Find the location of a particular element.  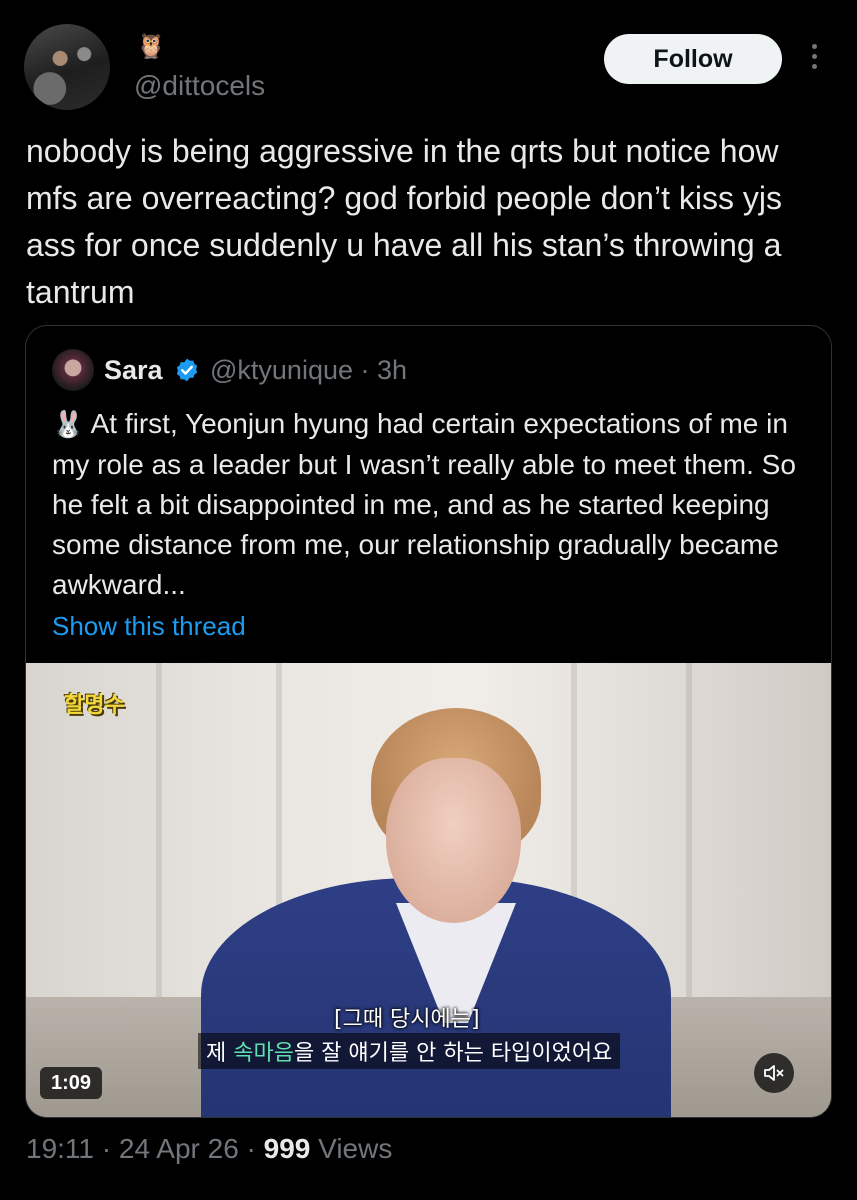

follow-button: Follow is located at coordinates (693, 59).